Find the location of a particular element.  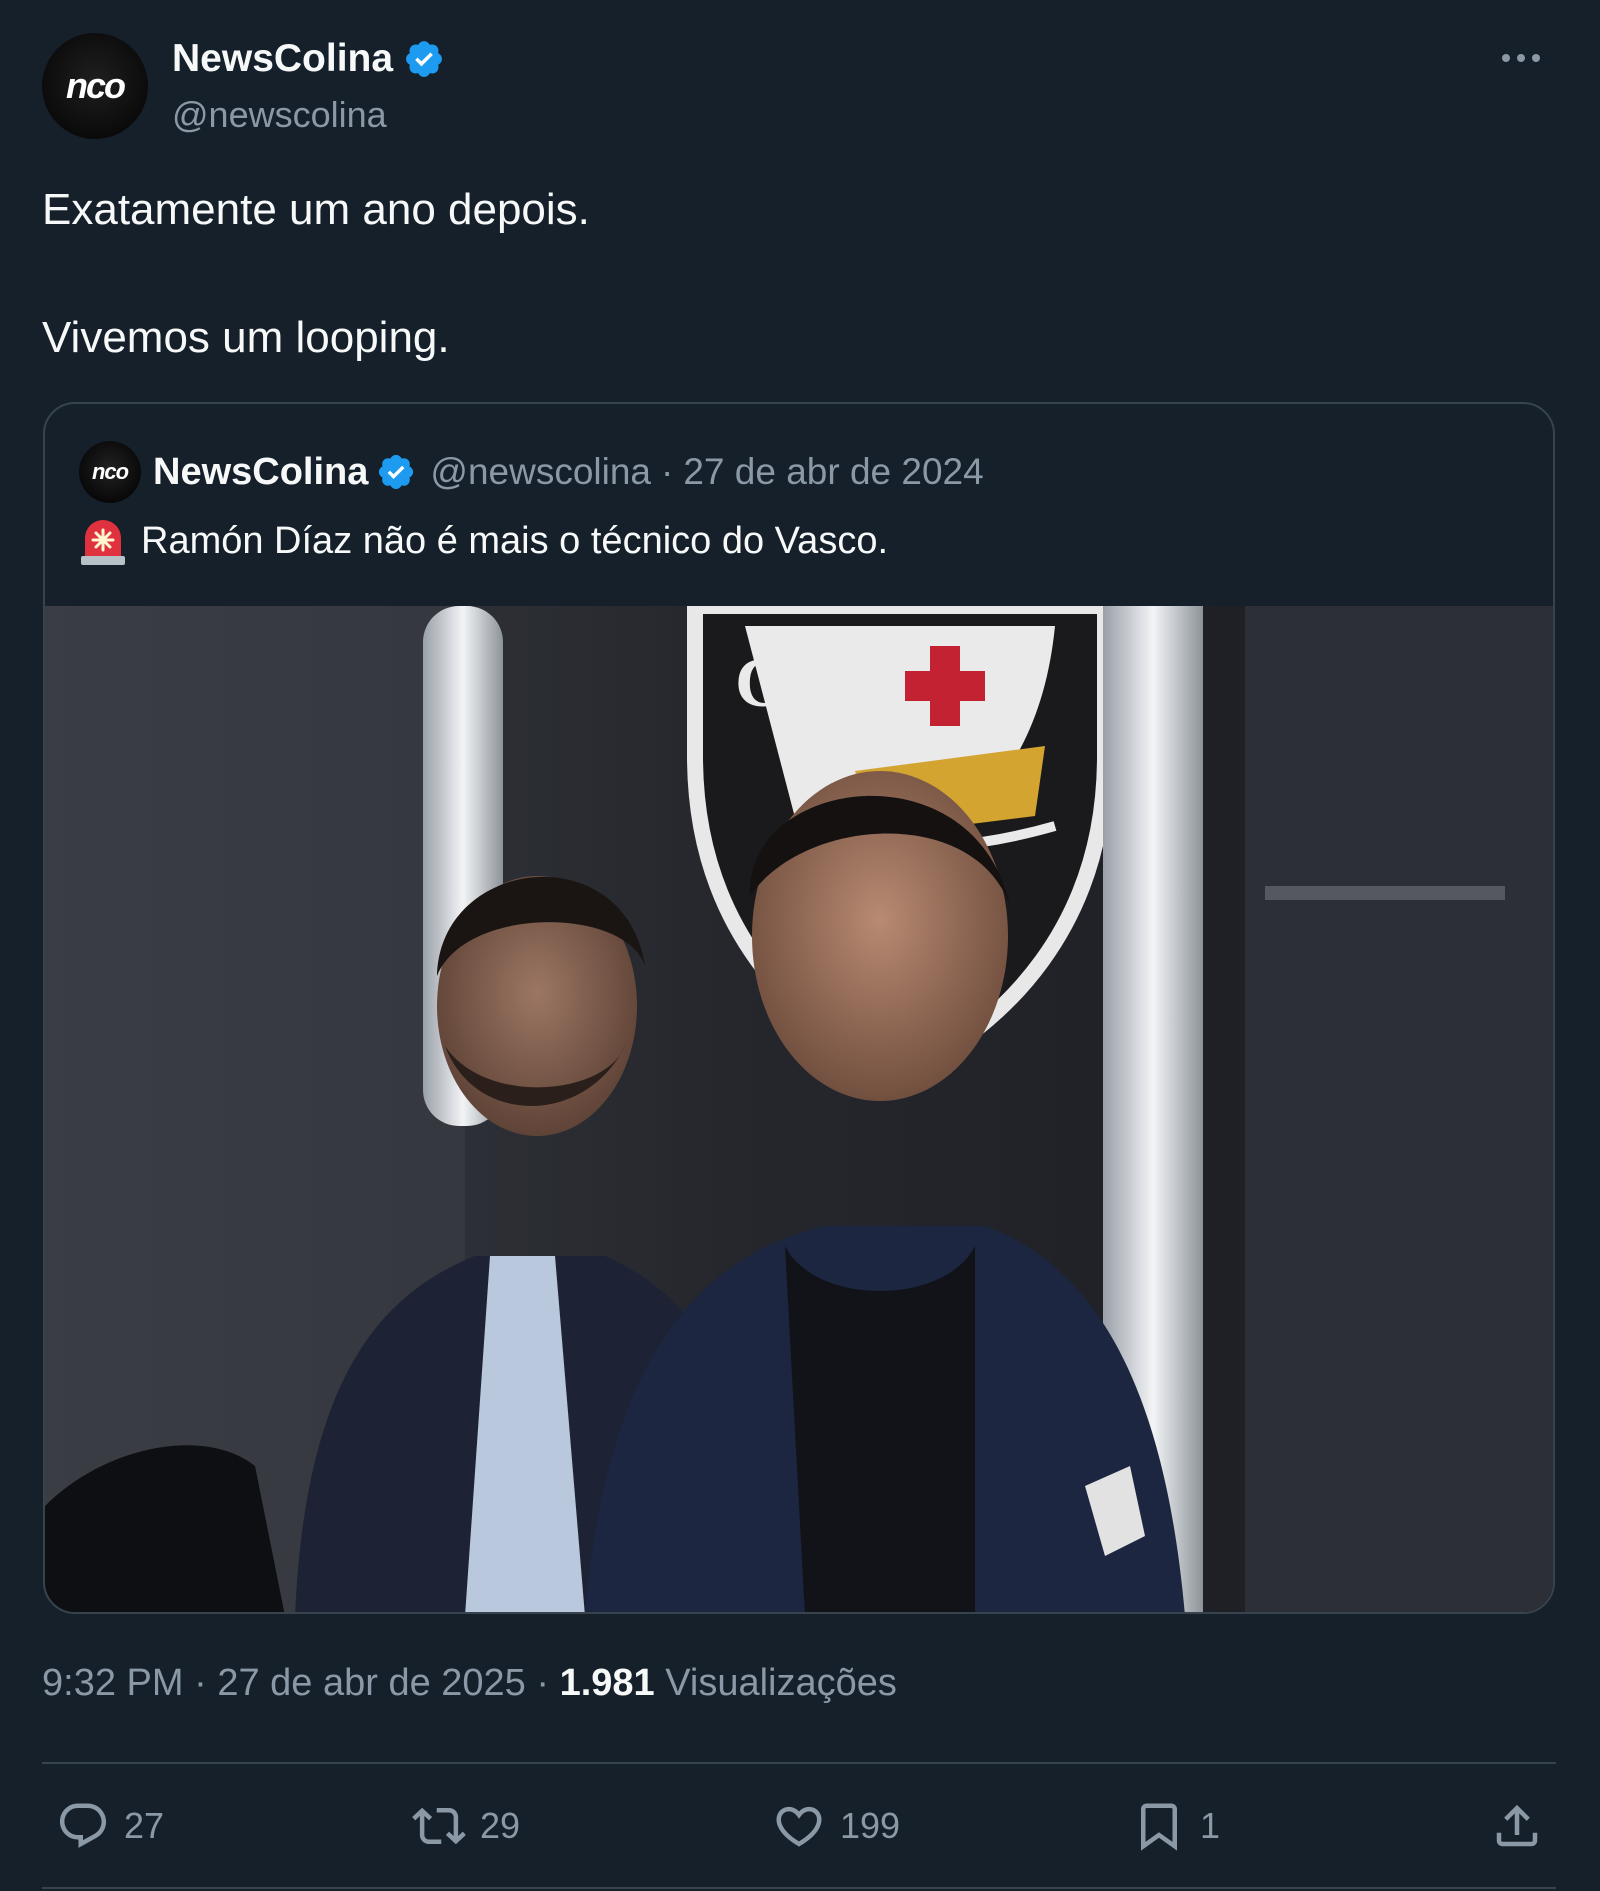

retweet-count: 29 is located at coordinates (500, 1825).